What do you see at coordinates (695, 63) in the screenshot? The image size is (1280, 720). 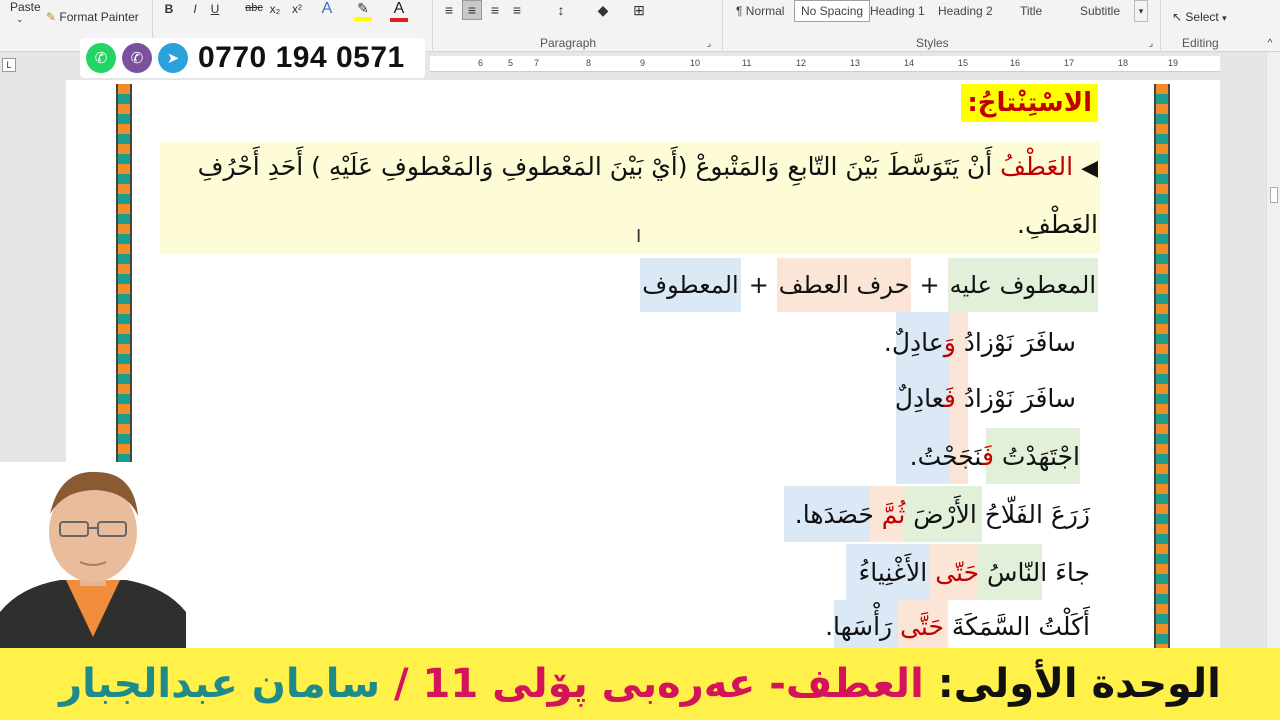 I see `ruler-tick: 10` at bounding box center [695, 63].